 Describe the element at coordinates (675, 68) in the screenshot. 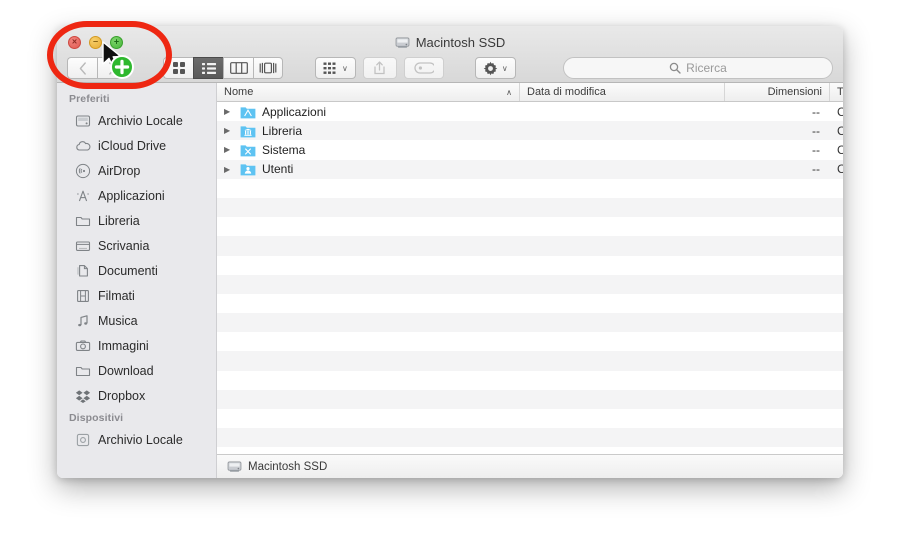

I see `search-icon` at that location.